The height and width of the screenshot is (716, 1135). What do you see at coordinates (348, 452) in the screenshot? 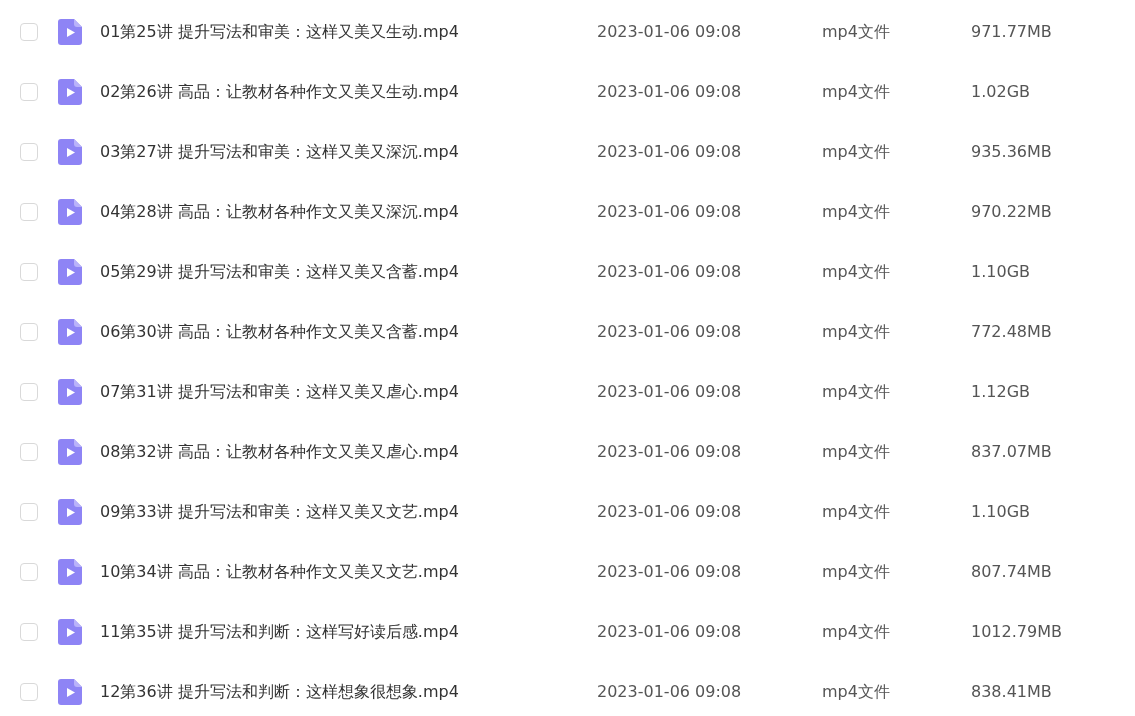
I see `file-name: 08第32讲 高品：让教材各种作文又美又虐心.mp4` at bounding box center [348, 452].